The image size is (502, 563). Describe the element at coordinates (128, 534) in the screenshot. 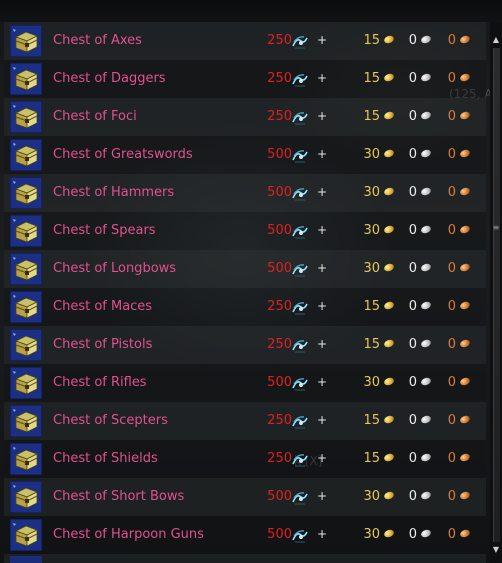

I see `item-name: Chest of Harpoon Guns` at that location.